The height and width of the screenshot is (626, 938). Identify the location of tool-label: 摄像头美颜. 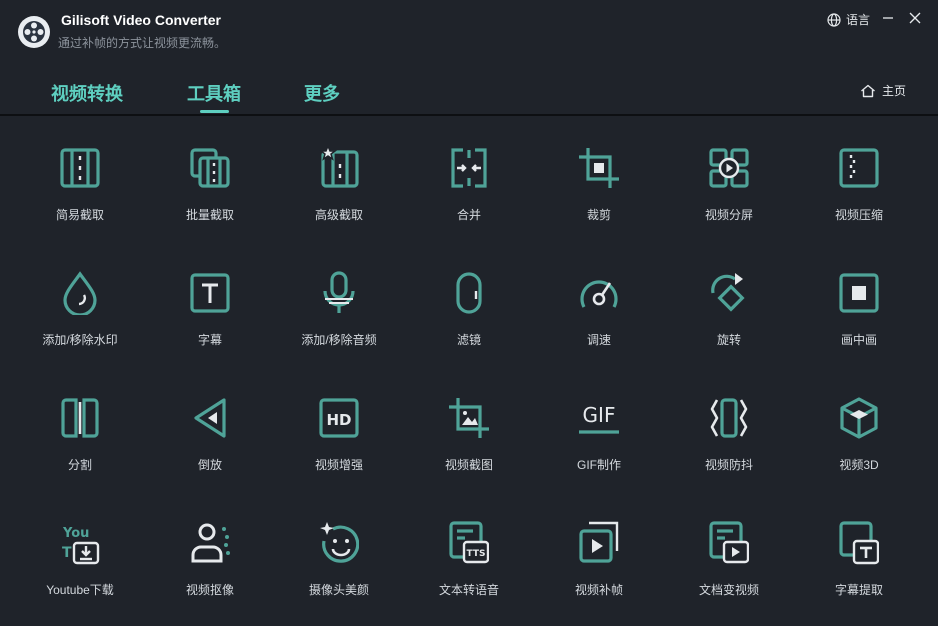
(338, 590).